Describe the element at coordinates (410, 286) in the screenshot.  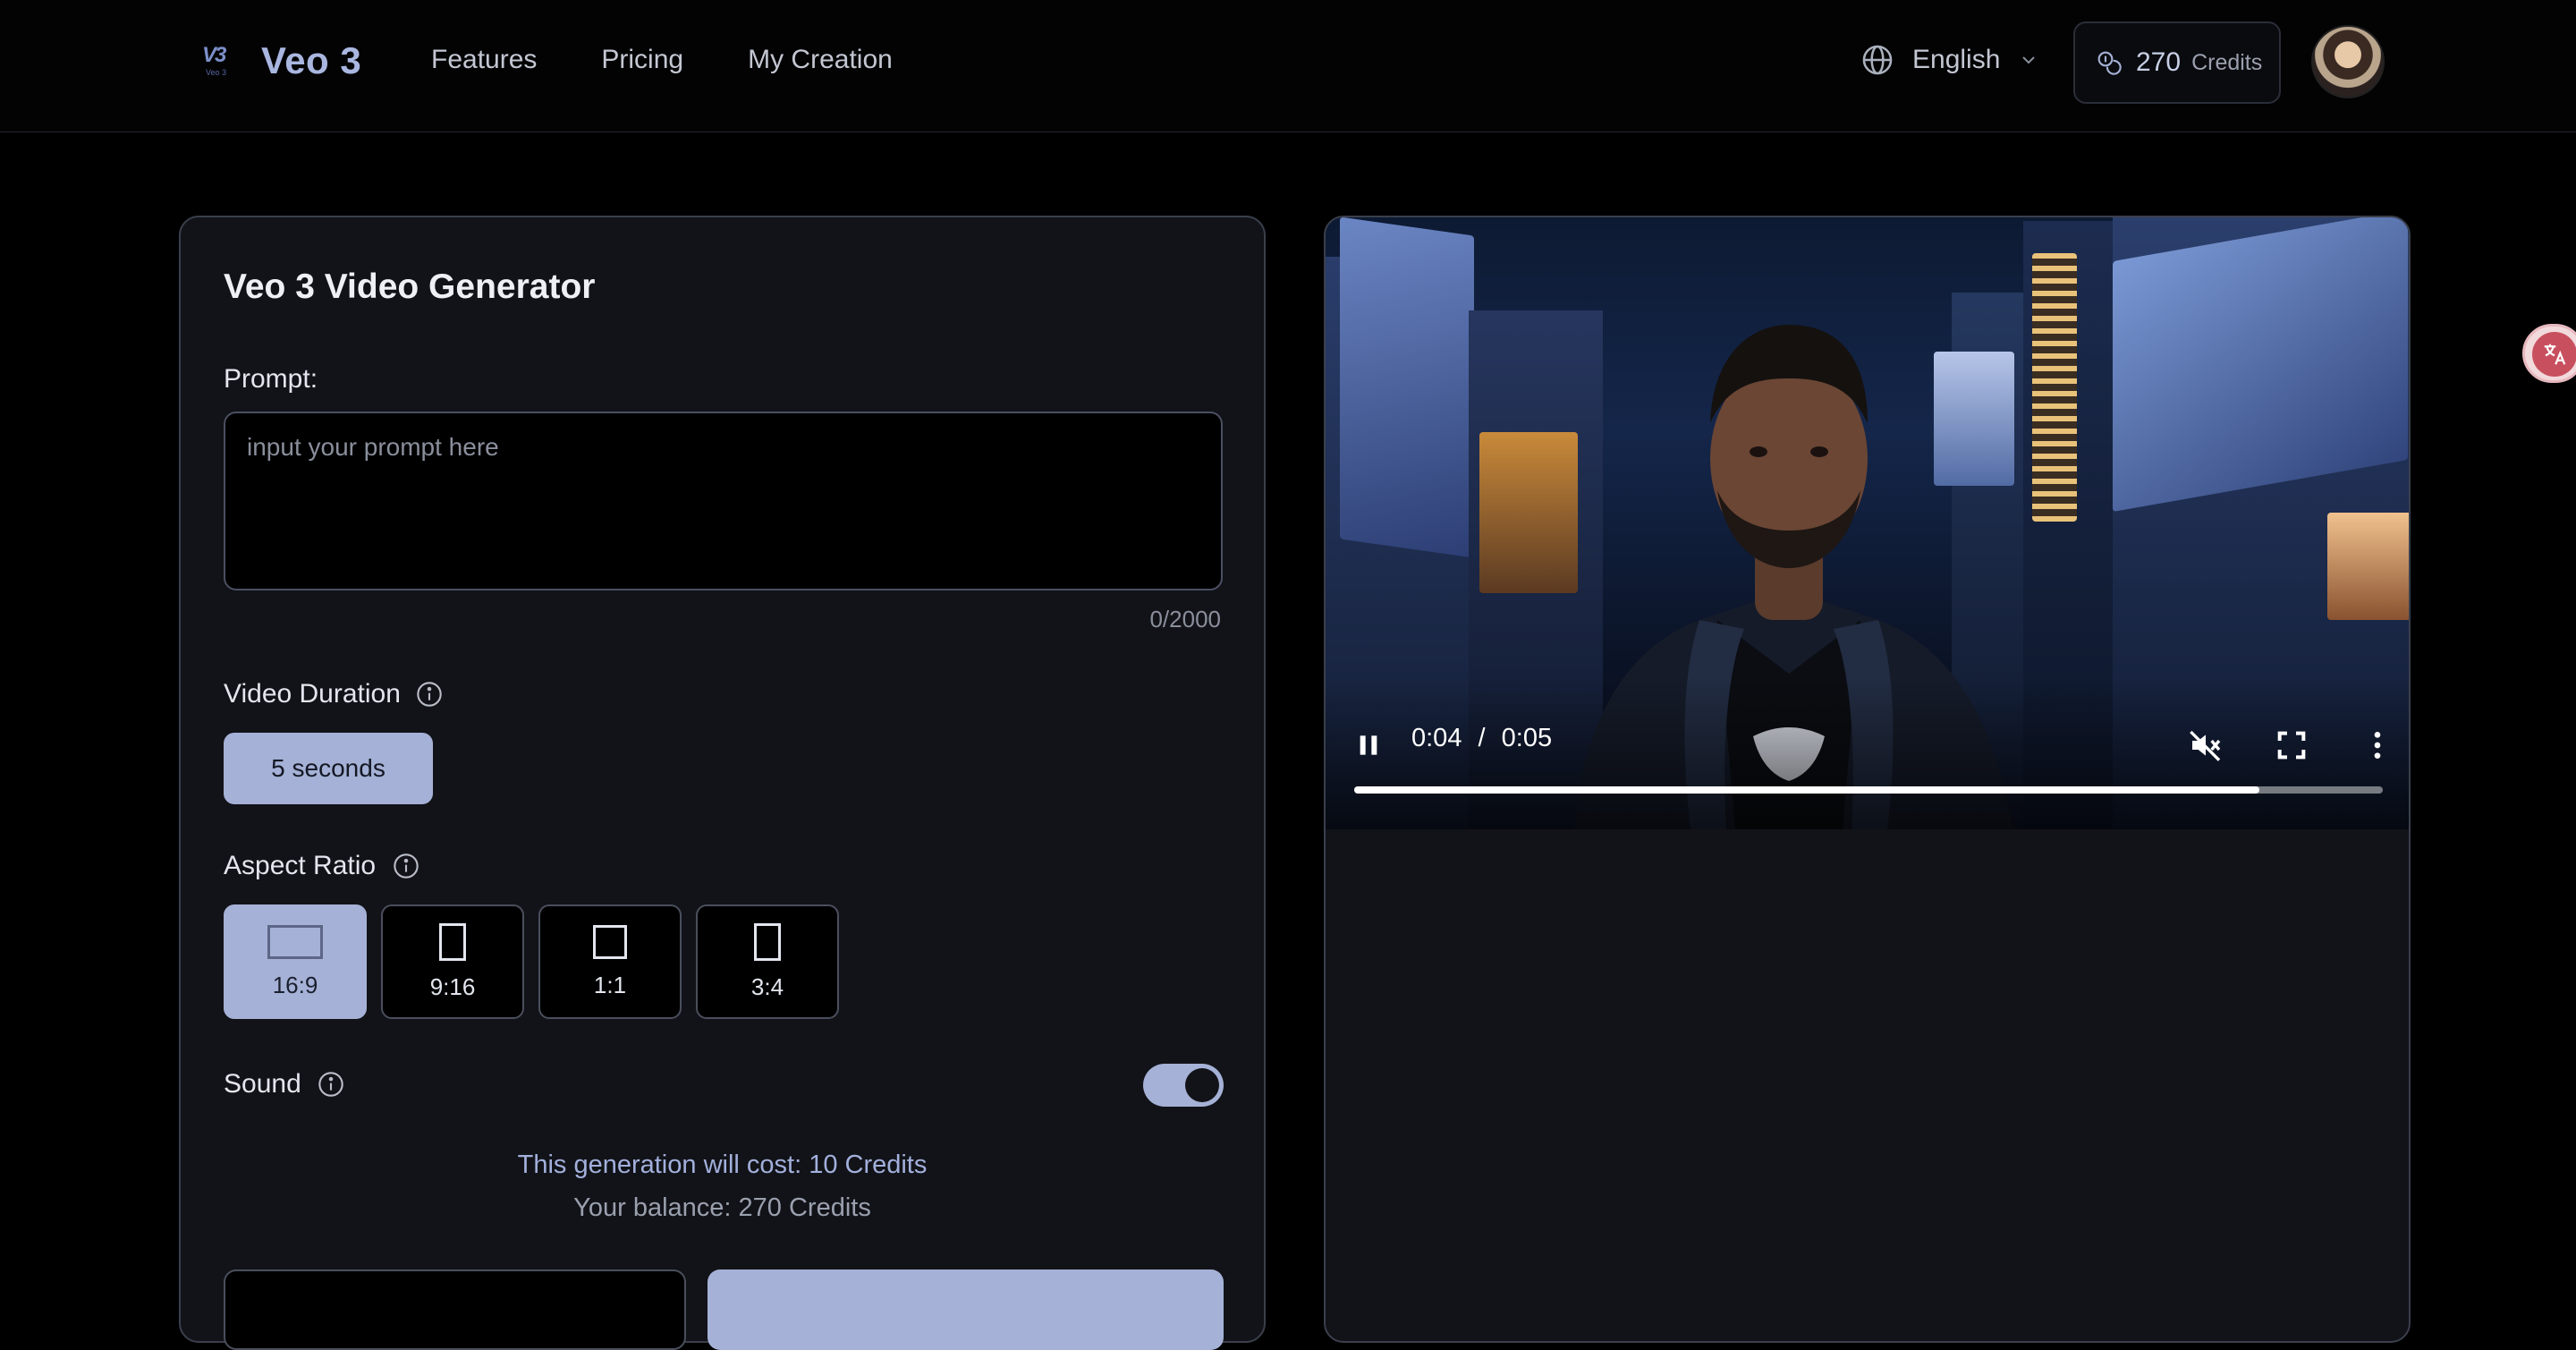
I see `panel-title: Veo 3 Video Generator` at that location.